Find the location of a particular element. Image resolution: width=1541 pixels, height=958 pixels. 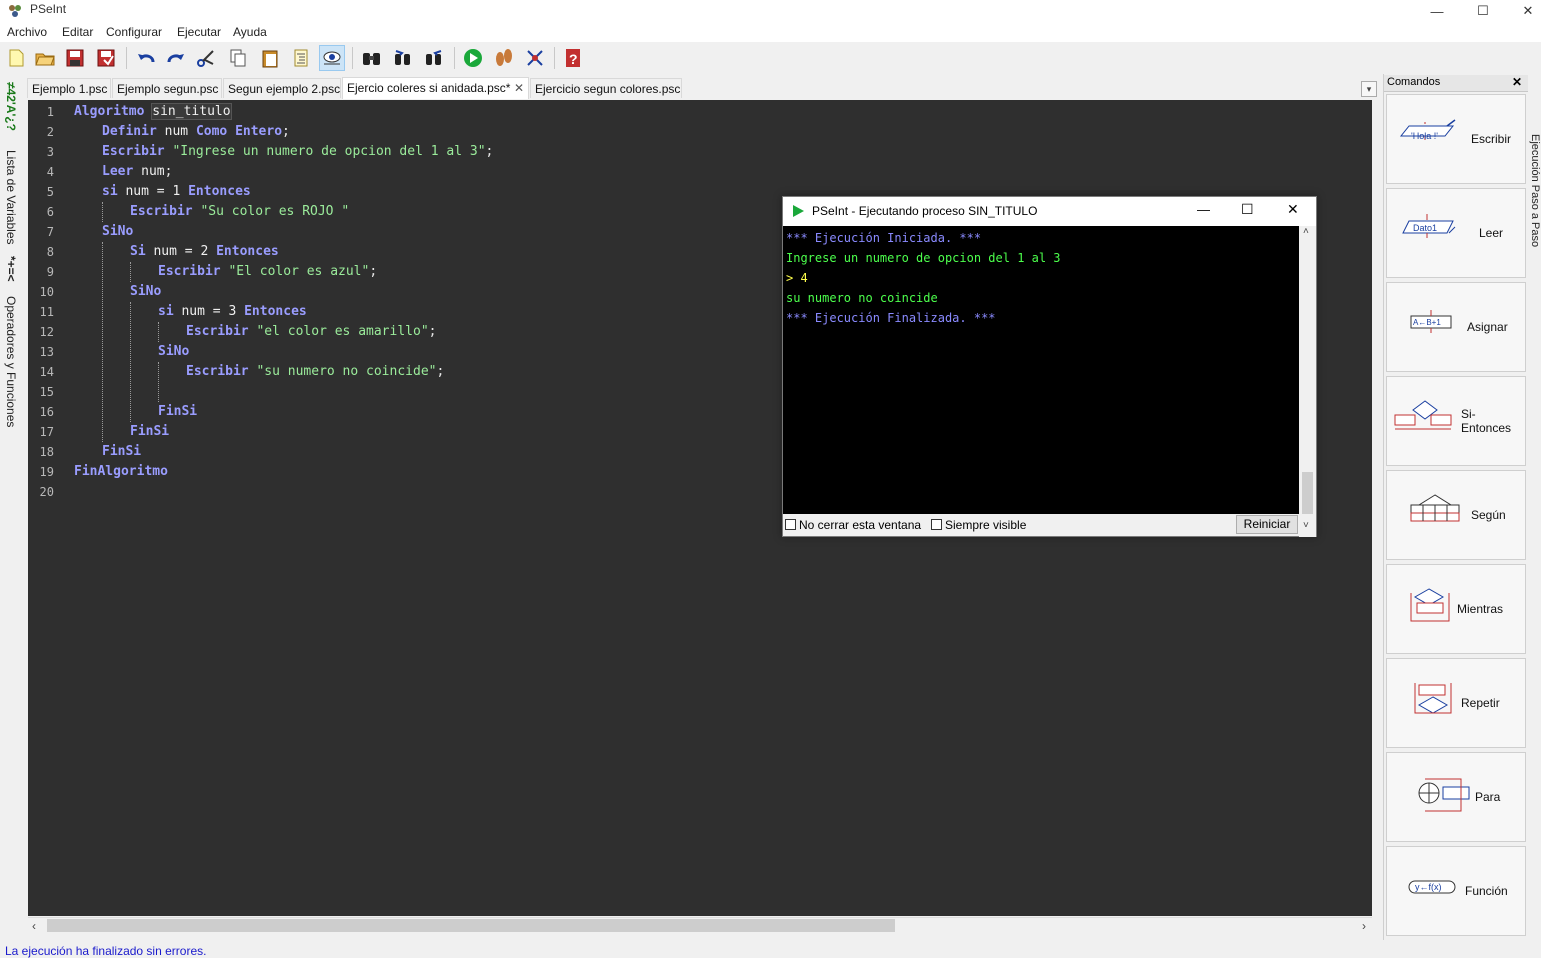

command-segun: Según is located at coordinates (1456, 515).